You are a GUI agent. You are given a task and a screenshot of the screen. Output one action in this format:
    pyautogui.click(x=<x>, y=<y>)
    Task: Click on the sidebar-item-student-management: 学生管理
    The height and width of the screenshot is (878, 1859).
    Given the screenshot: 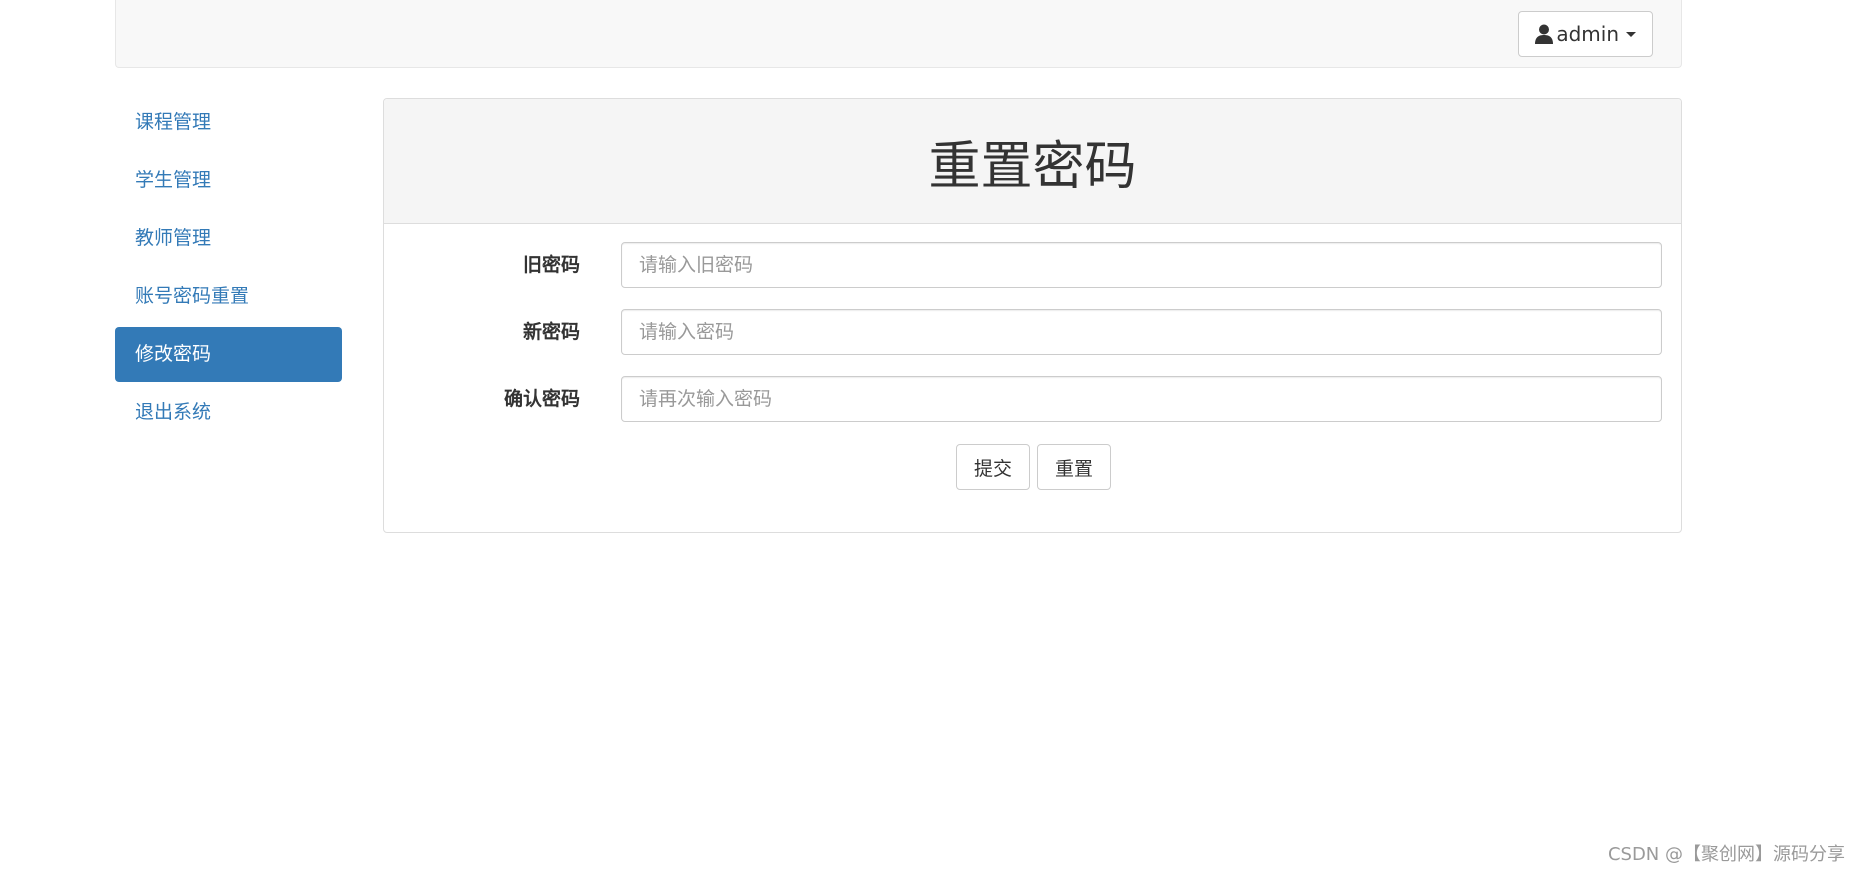 What is the action you would take?
    pyautogui.click(x=228, y=180)
    